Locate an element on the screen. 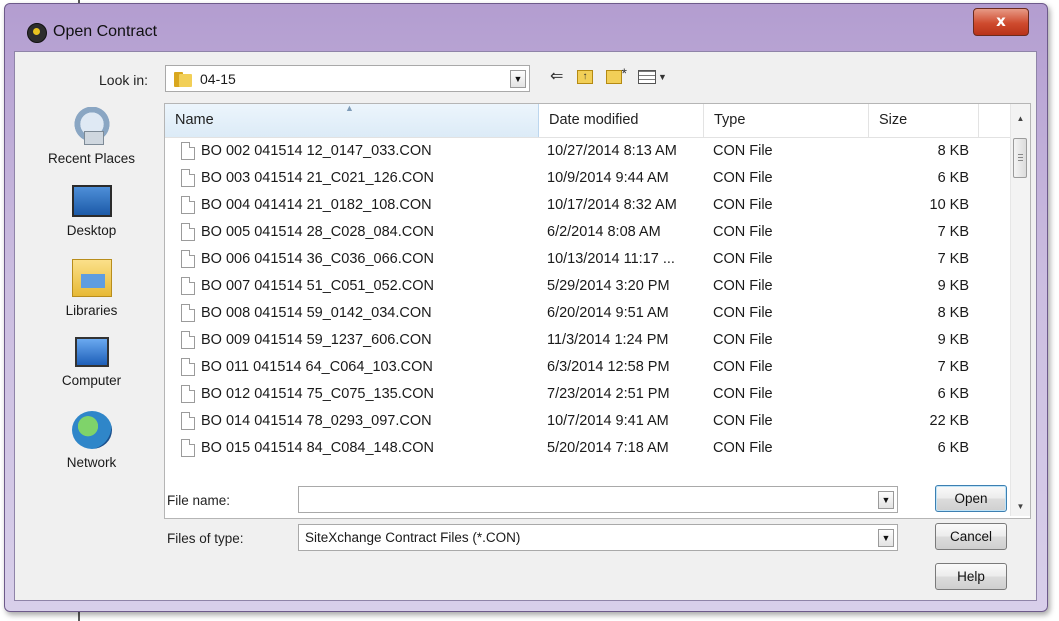 The image size is (1059, 621). place-label: Desktop is located at coordinates (91, 230).